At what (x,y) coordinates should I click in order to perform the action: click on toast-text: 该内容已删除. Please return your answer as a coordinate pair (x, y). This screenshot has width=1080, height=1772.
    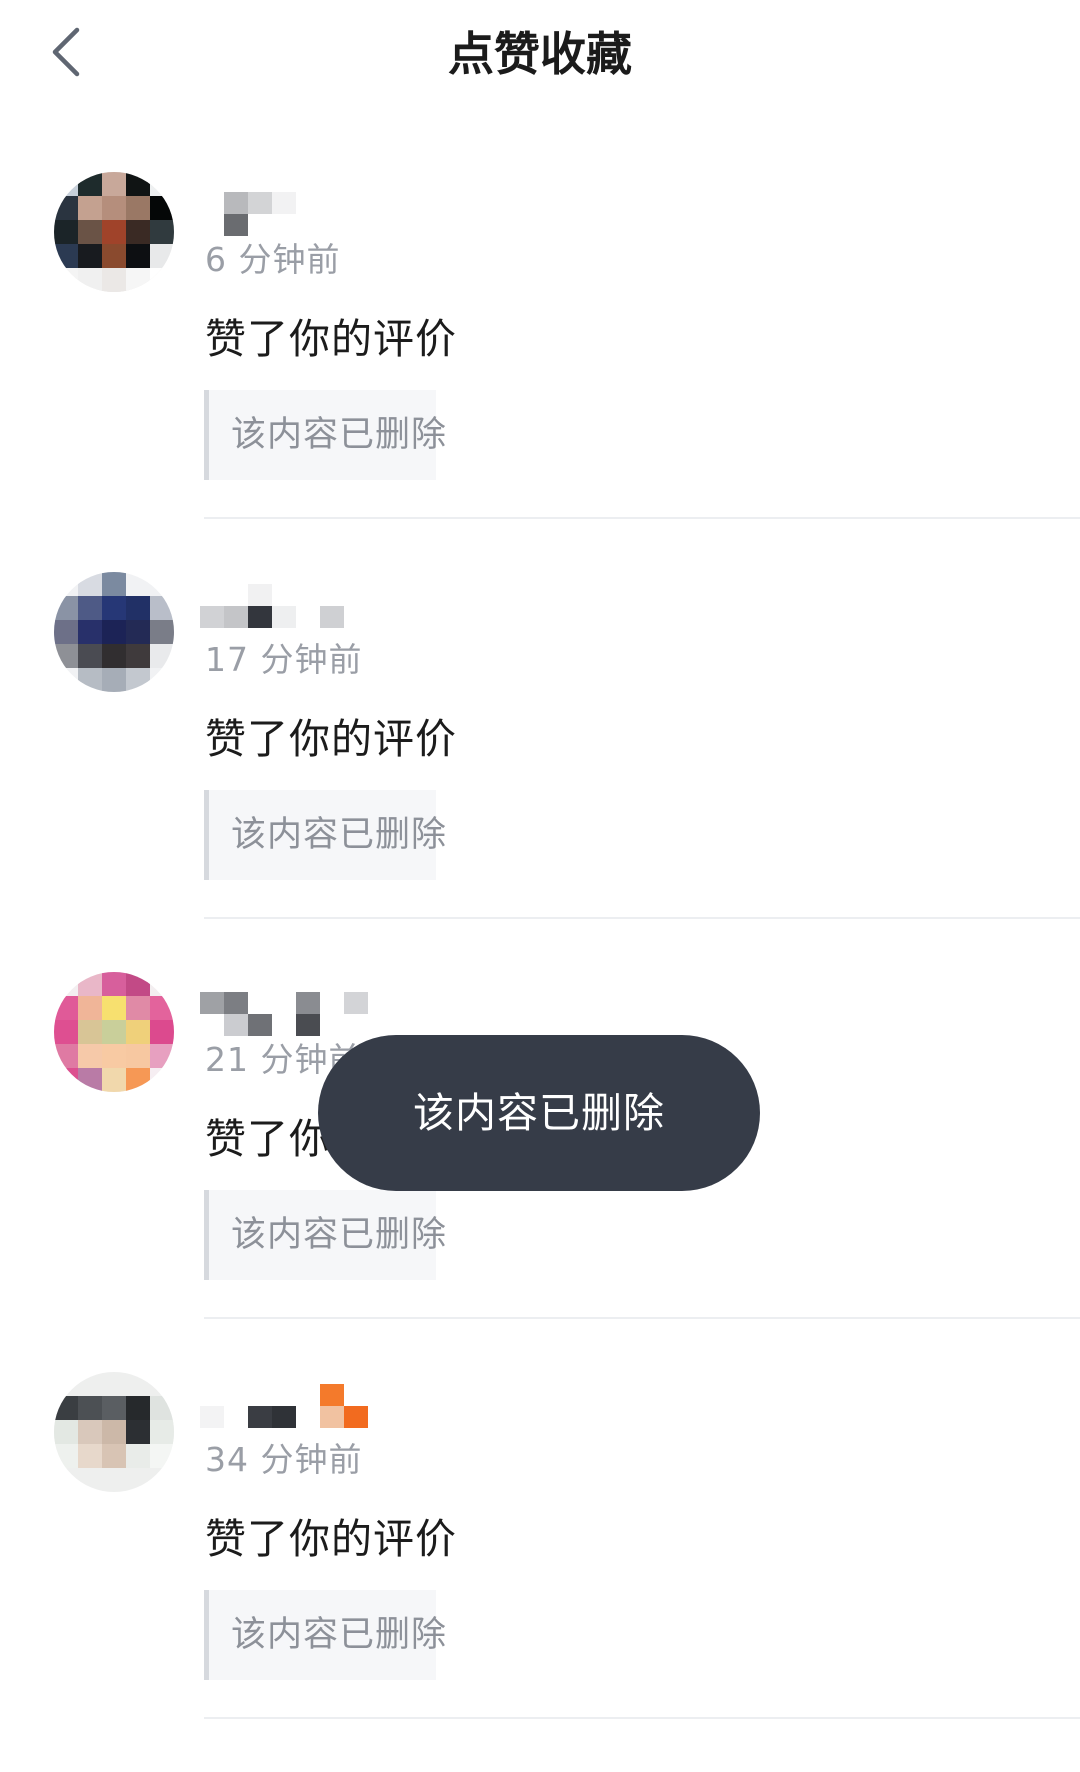
    Looking at the image, I should click on (539, 1113).